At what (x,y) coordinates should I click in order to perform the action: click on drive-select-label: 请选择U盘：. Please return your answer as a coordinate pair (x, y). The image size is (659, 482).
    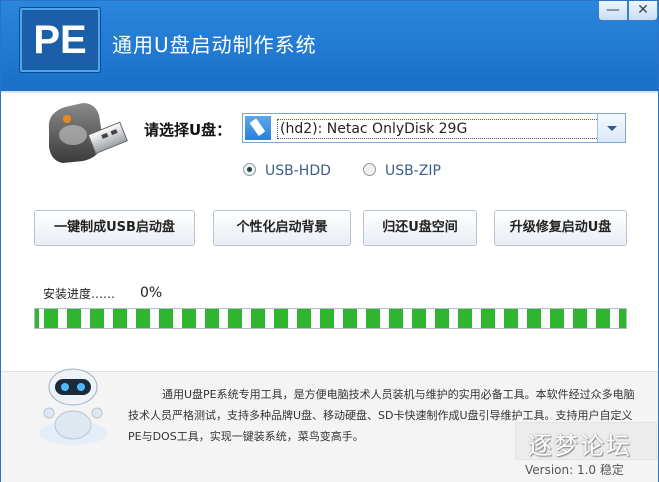
    Looking at the image, I should click on (188, 130).